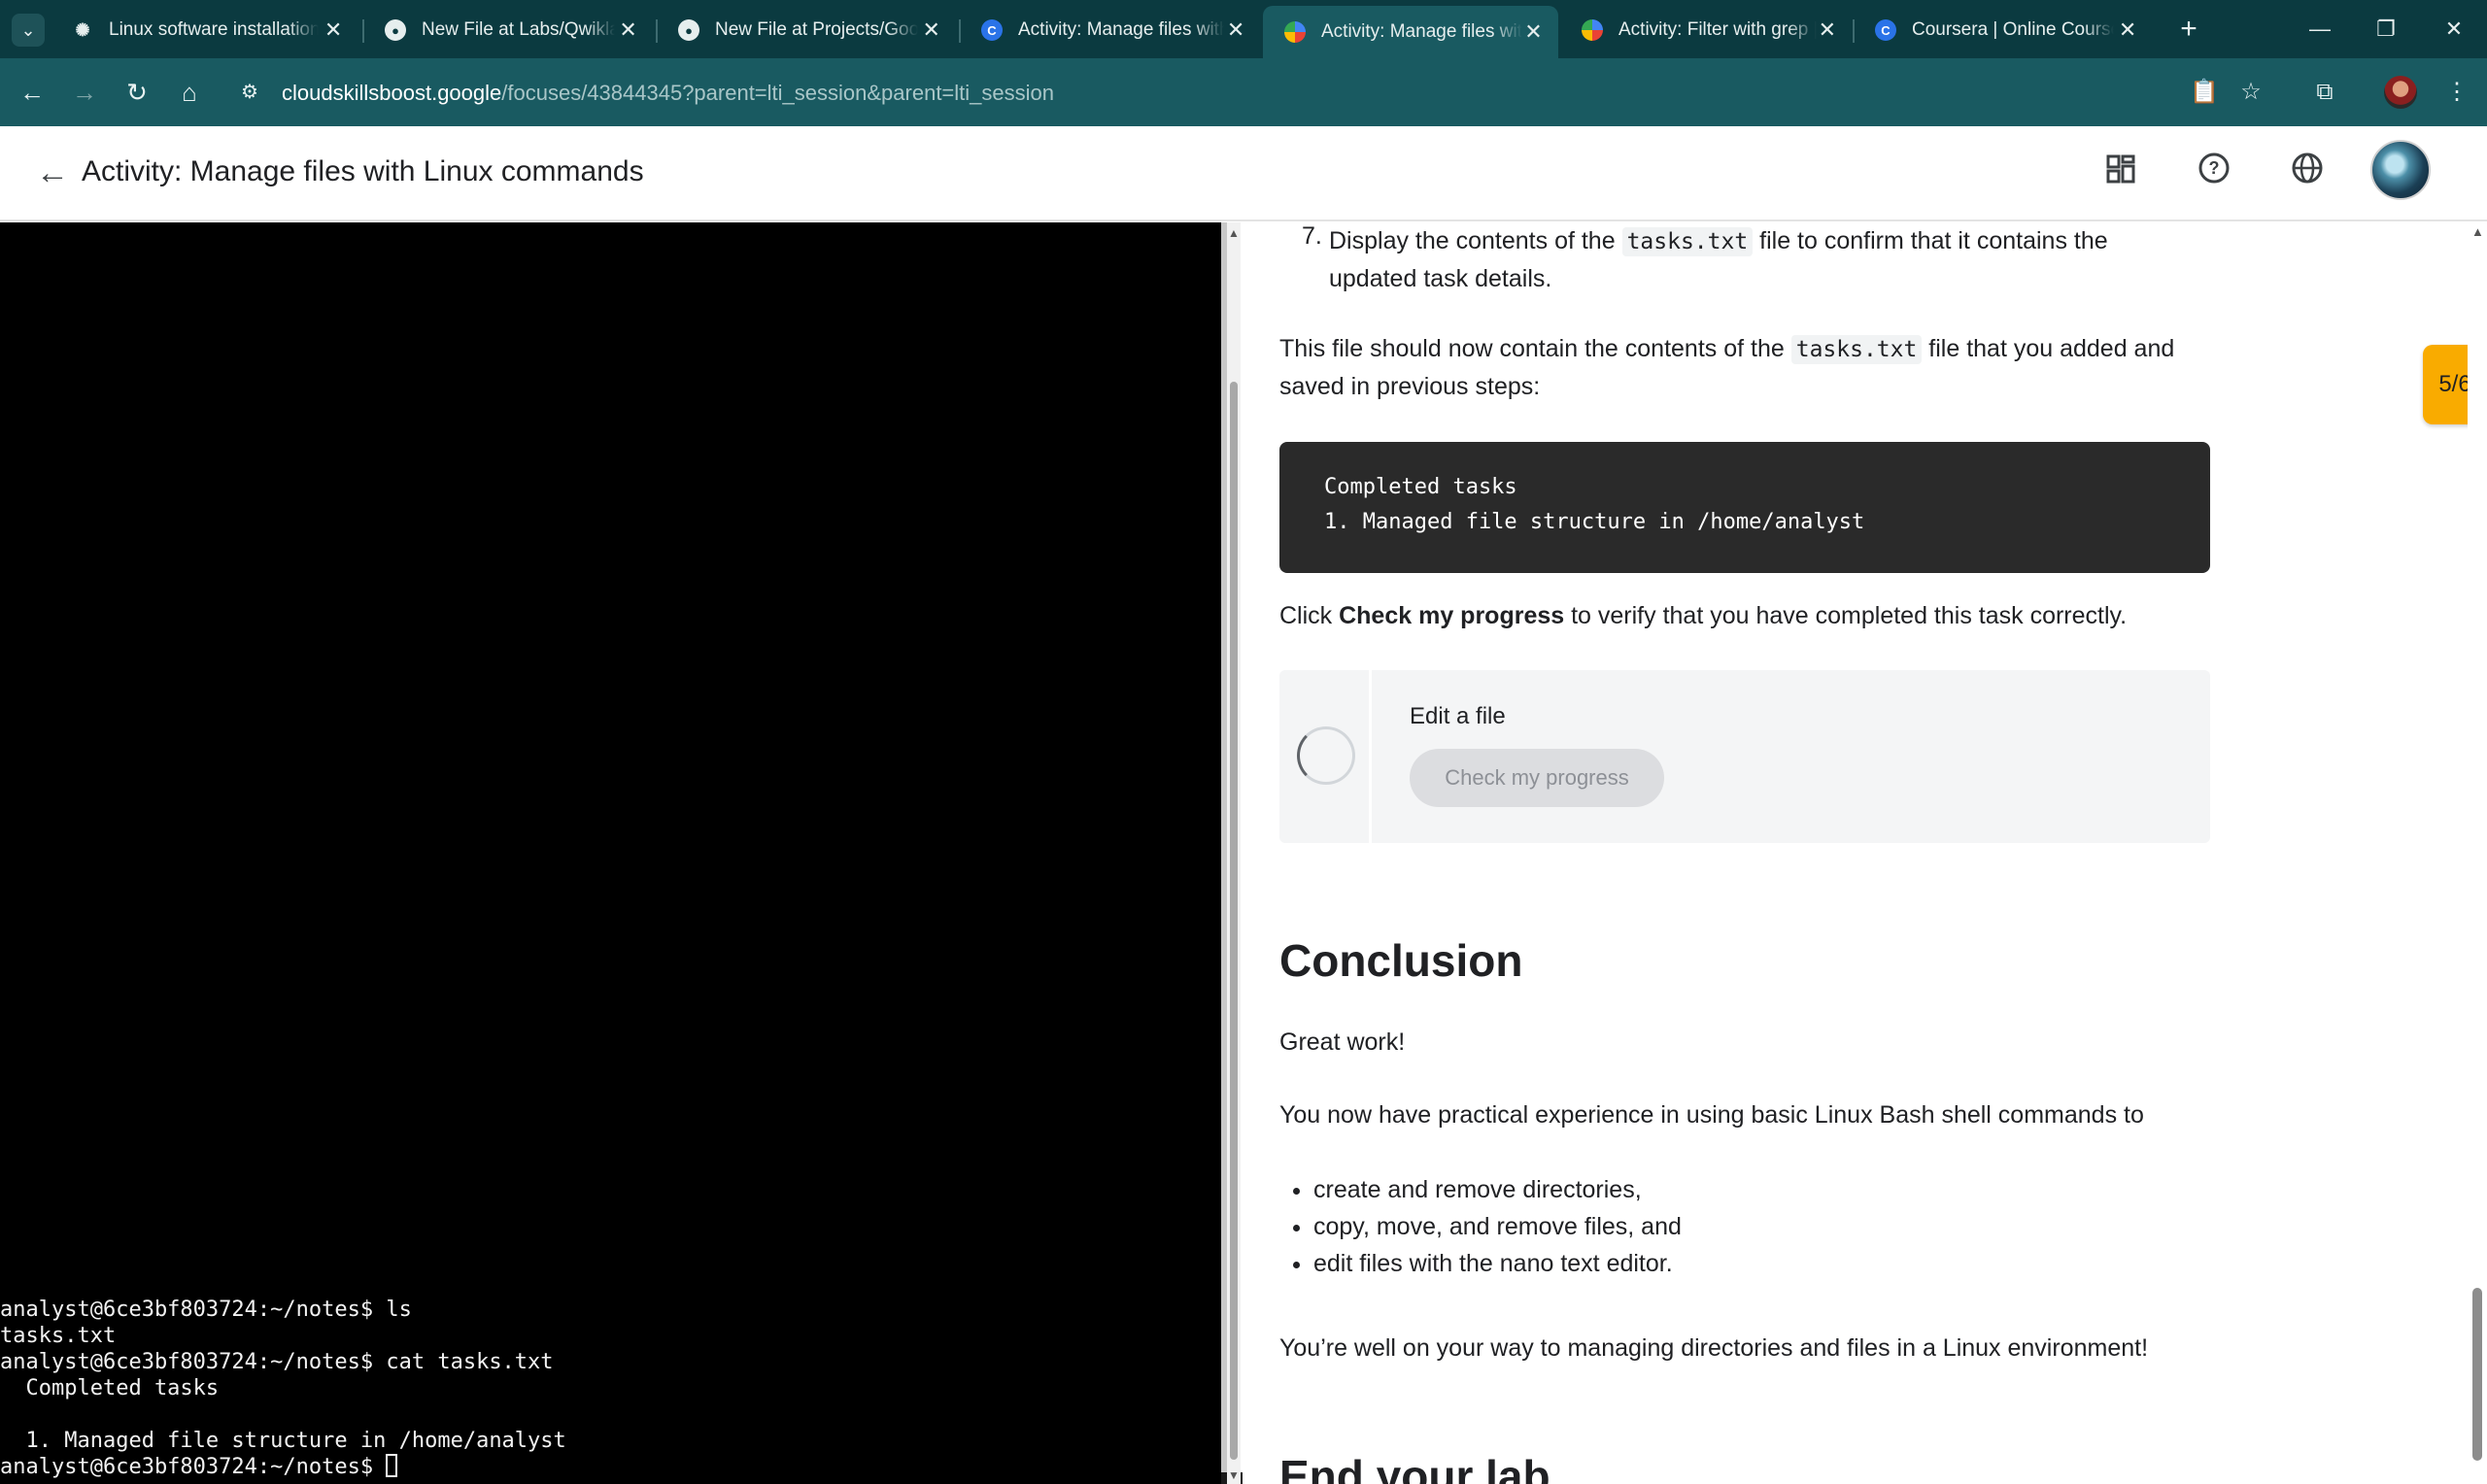 Image resolution: width=2487 pixels, height=1484 pixels. I want to click on browser-tab: Activity: Filter with grep | Google ✕, so click(1706, 30).